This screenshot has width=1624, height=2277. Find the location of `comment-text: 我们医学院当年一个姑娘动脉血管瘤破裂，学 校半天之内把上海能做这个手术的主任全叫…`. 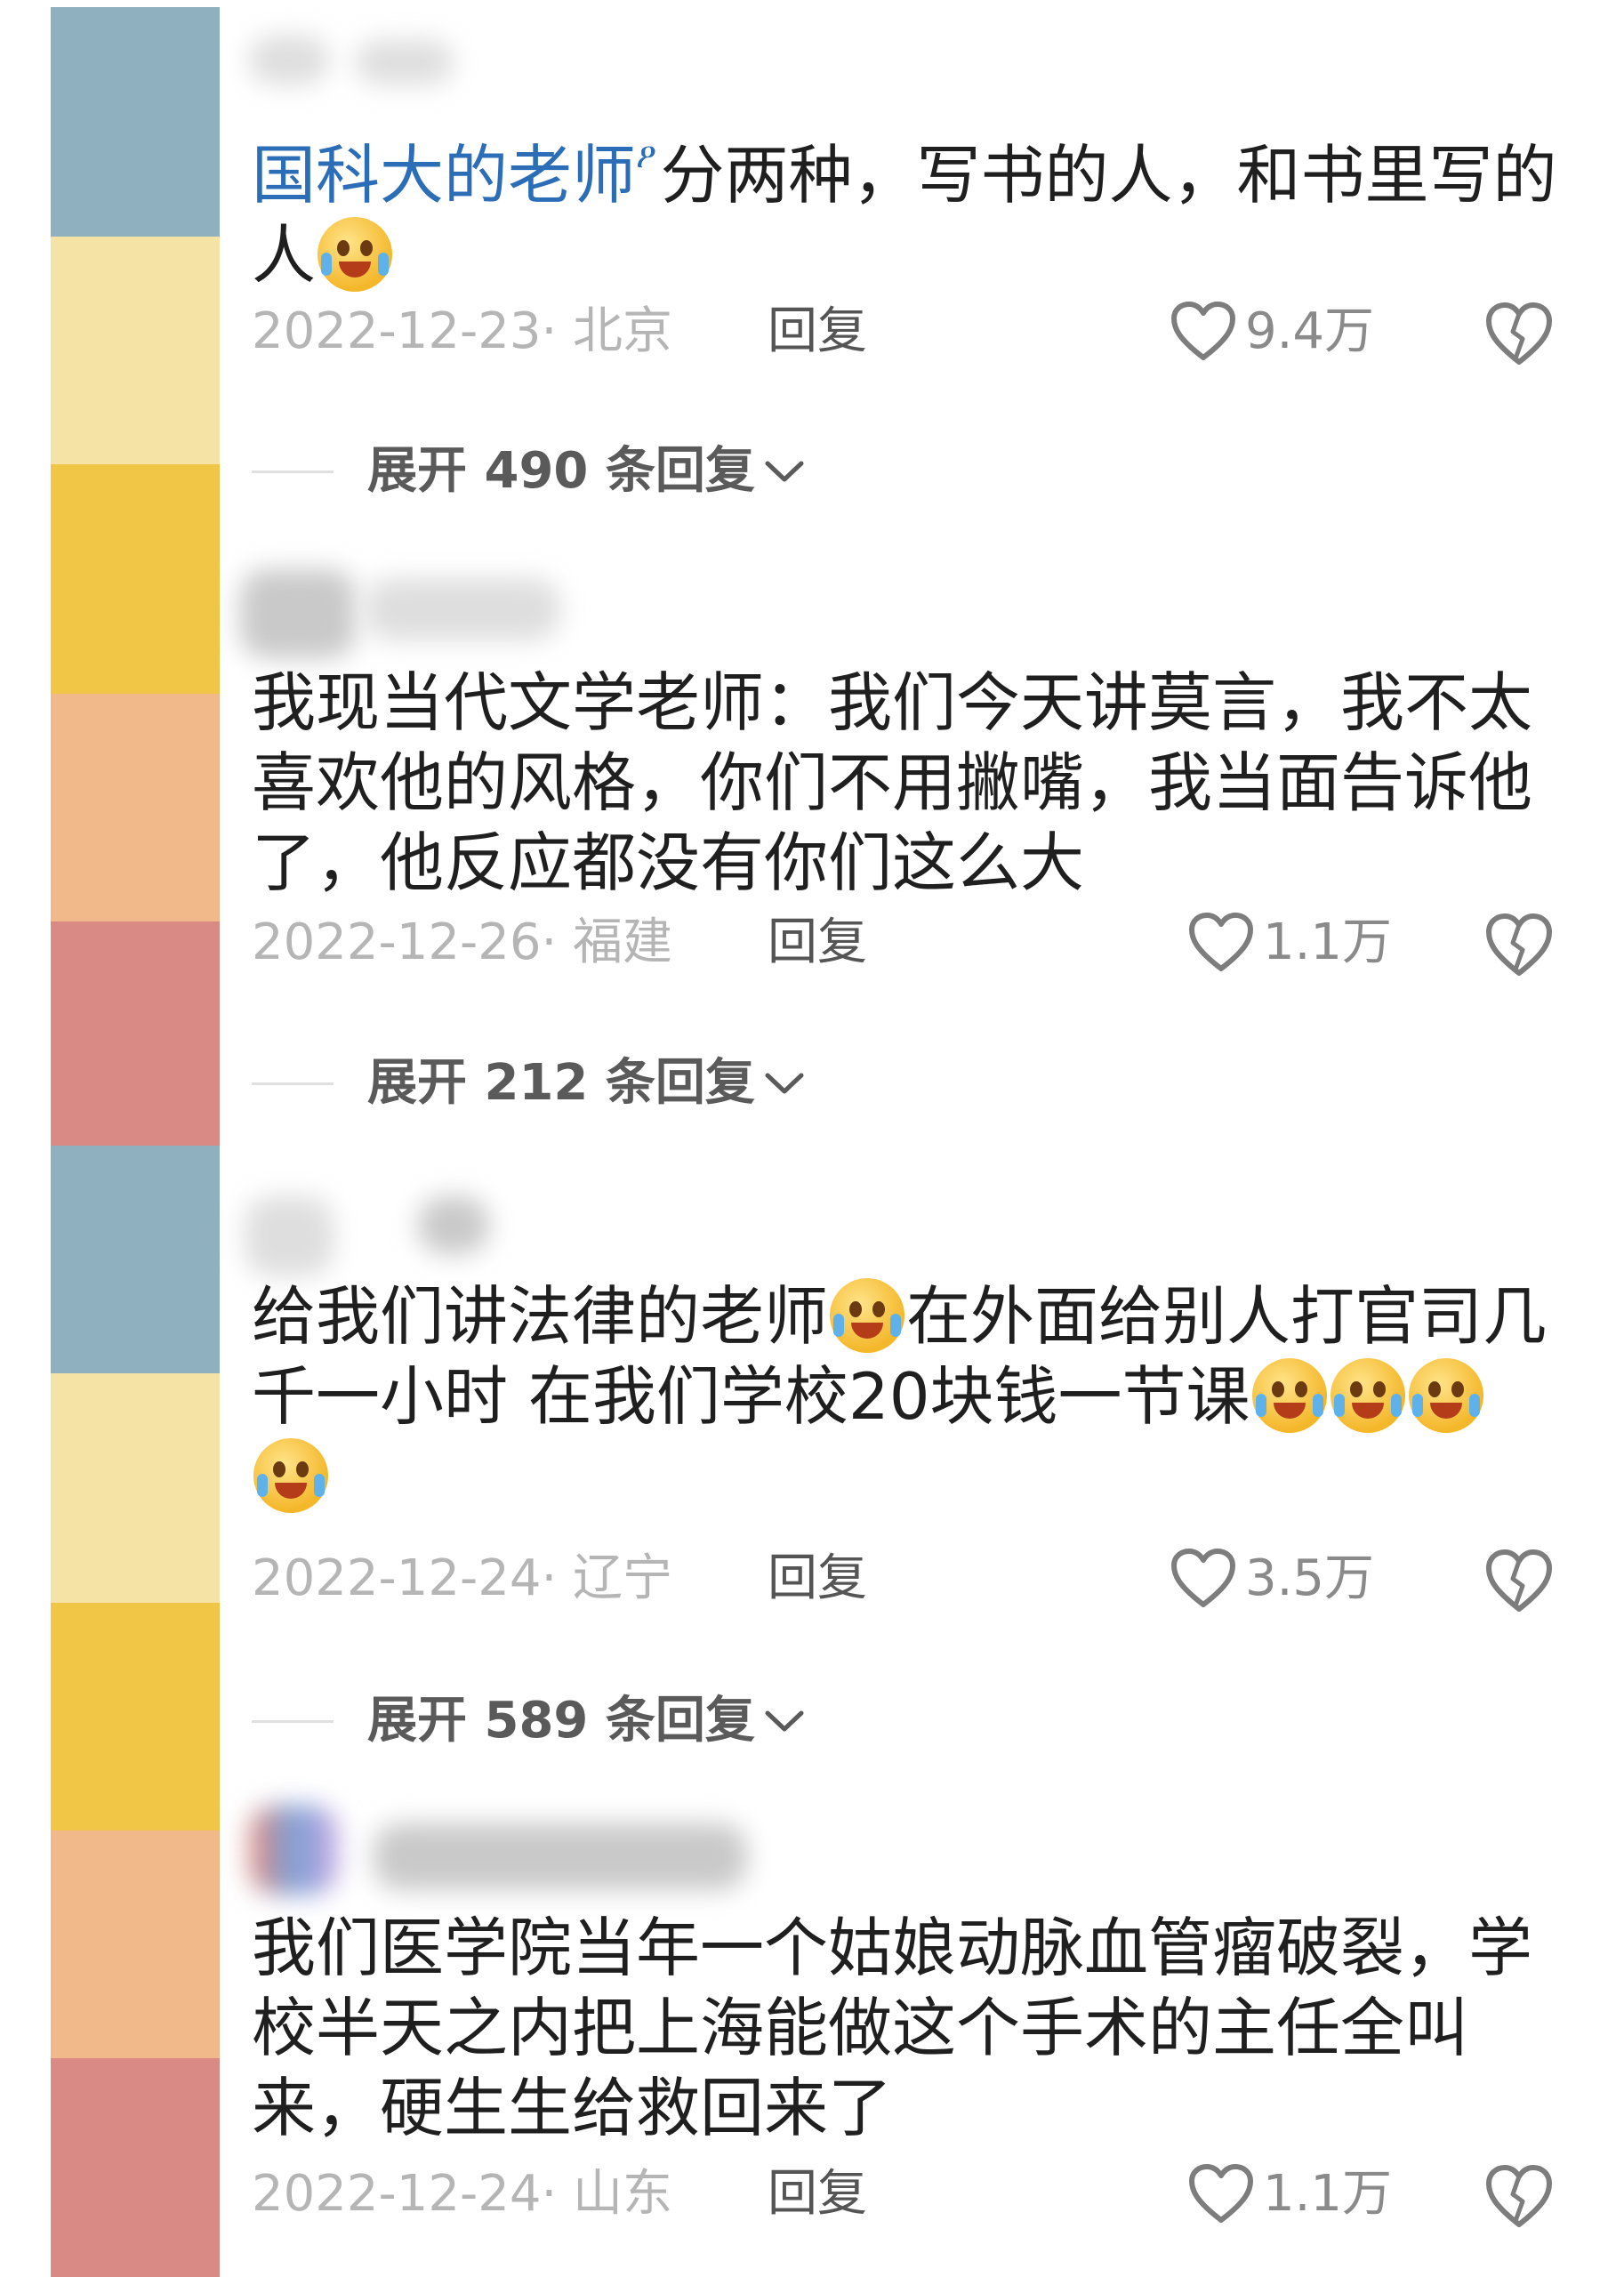

comment-text: 我们医学院当年一个姑娘动脉血管瘤破裂，学 校半天之内把上海能做这个手术的主任全叫… is located at coordinates (892, 2028).